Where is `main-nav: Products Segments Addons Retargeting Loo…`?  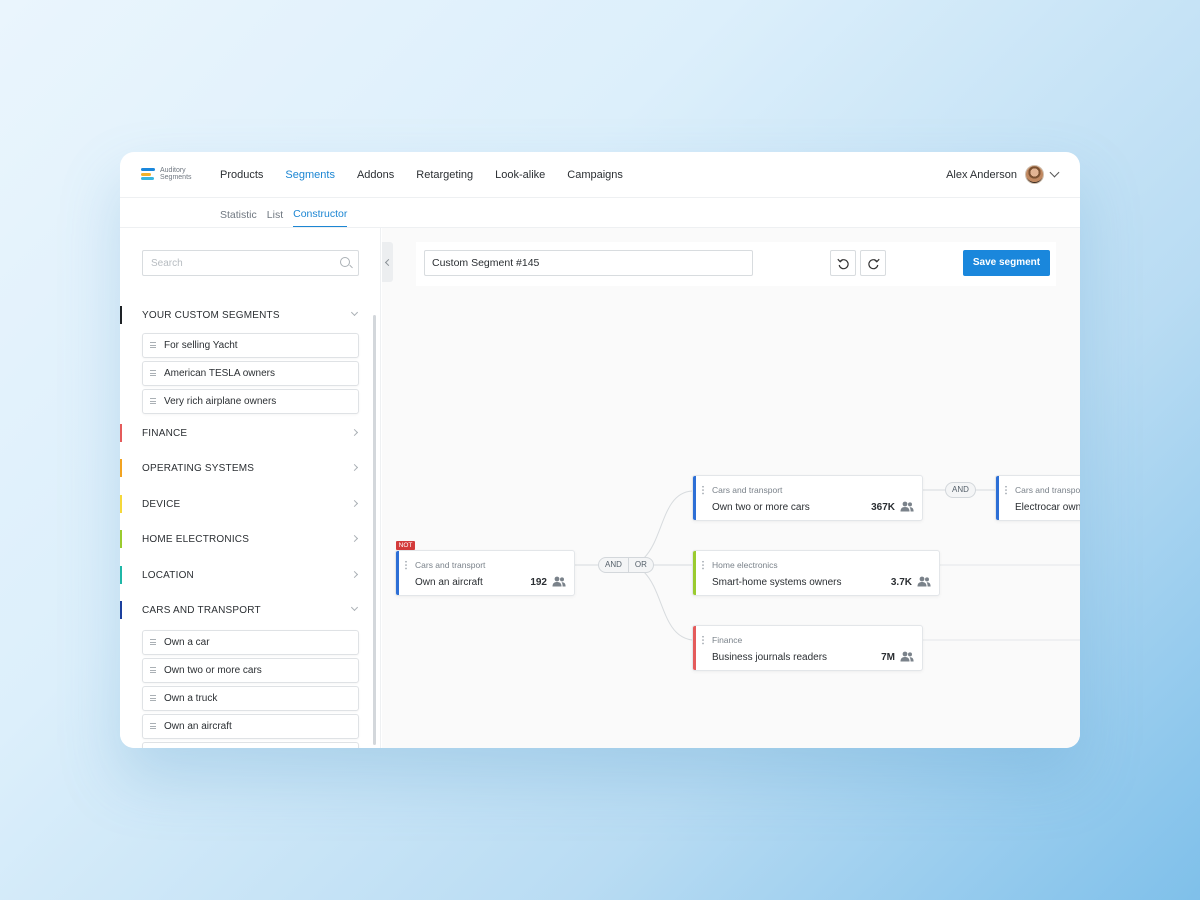
main-nav: Products Segments Addons Retargeting Loo… is located at coordinates (432, 175).